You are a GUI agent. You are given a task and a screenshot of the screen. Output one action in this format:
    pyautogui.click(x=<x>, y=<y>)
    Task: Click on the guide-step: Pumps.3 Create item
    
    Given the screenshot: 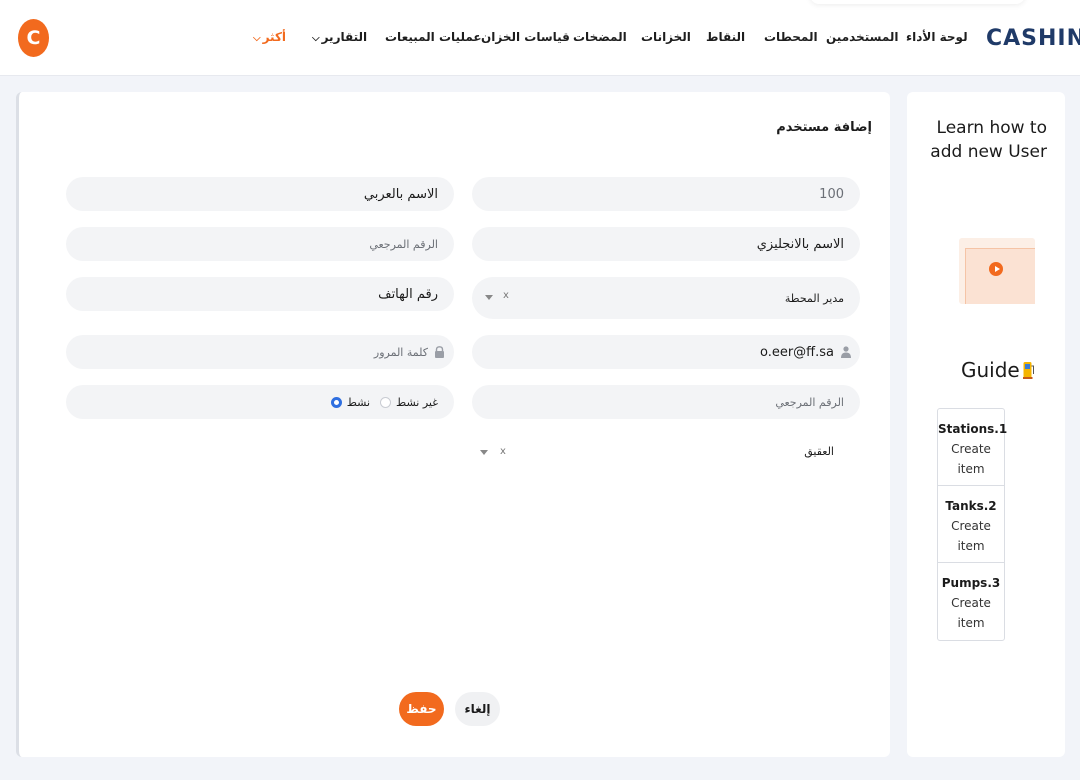 What is the action you would take?
    pyautogui.click(x=971, y=601)
    